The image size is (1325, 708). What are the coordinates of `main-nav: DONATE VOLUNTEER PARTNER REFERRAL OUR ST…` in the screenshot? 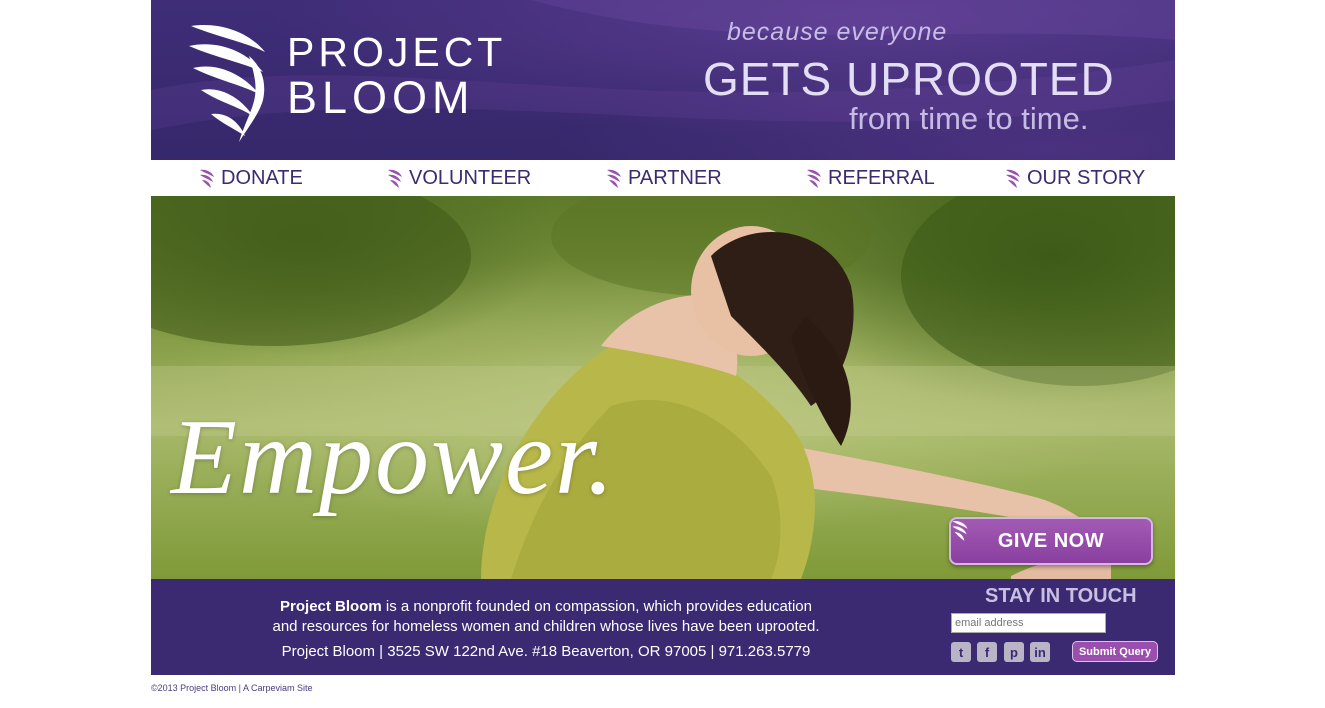 It's located at (663, 178).